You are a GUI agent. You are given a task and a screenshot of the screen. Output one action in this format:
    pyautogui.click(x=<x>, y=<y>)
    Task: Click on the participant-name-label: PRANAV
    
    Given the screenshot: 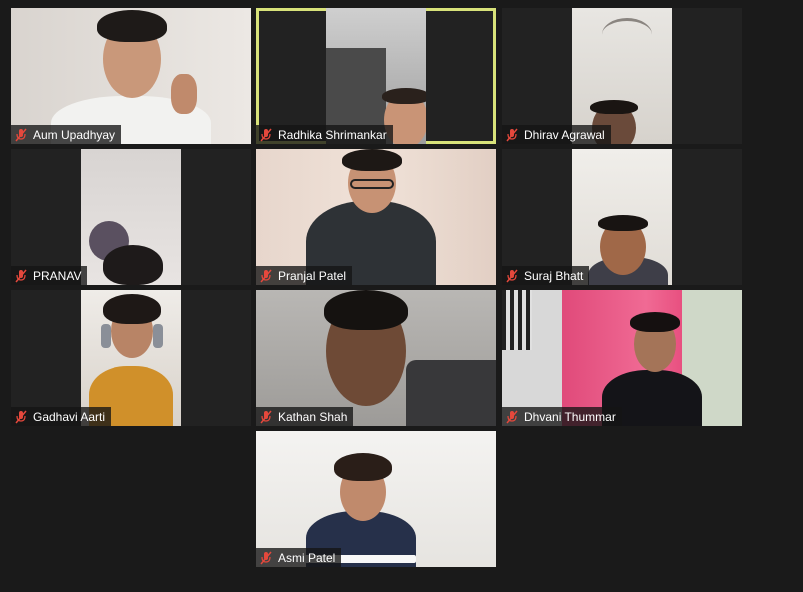 What is the action you would take?
    pyautogui.click(x=49, y=275)
    